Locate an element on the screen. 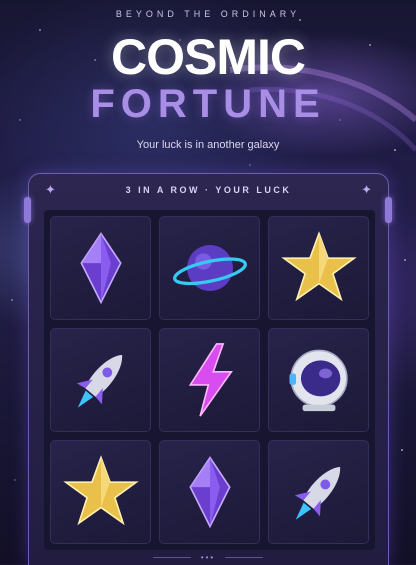  title-cosmic: COSMIC is located at coordinates (208, 57).